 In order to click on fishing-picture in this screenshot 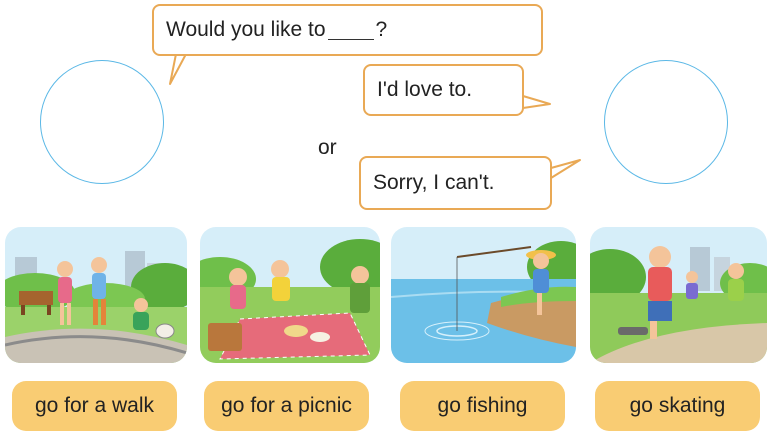, I will do `click(483, 295)`.